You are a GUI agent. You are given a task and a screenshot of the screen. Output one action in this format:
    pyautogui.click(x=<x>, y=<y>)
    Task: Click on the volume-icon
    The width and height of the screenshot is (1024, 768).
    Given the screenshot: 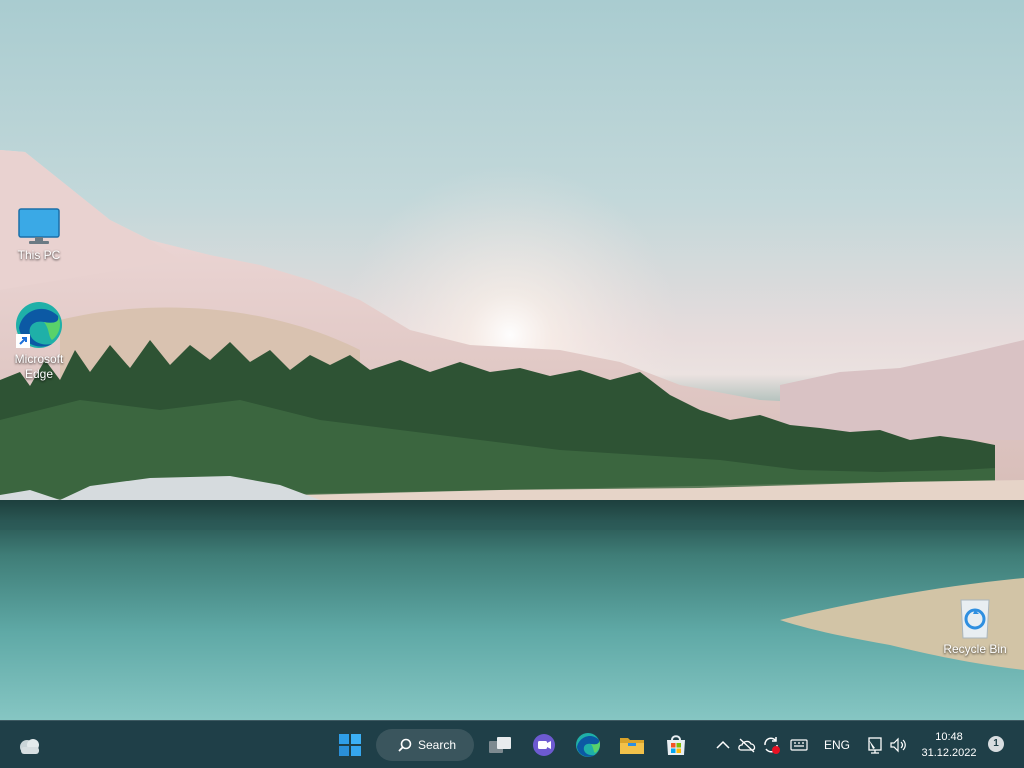 What is the action you would take?
    pyautogui.click(x=898, y=745)
    